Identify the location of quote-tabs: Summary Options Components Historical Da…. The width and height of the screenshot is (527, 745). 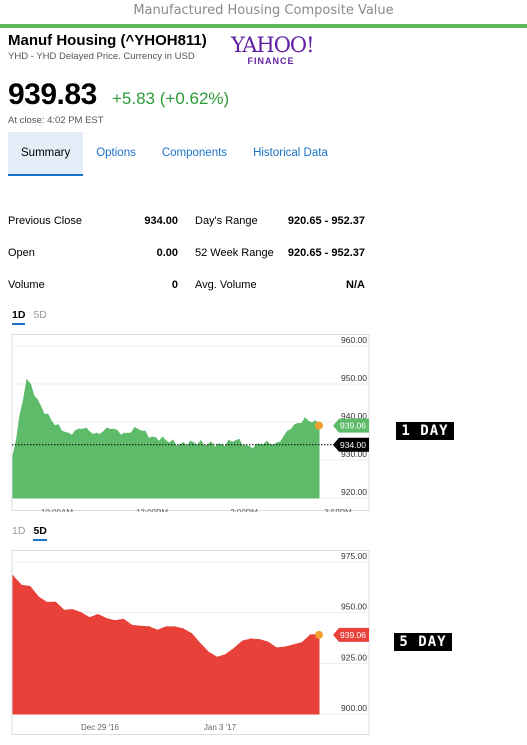
(174, 154).